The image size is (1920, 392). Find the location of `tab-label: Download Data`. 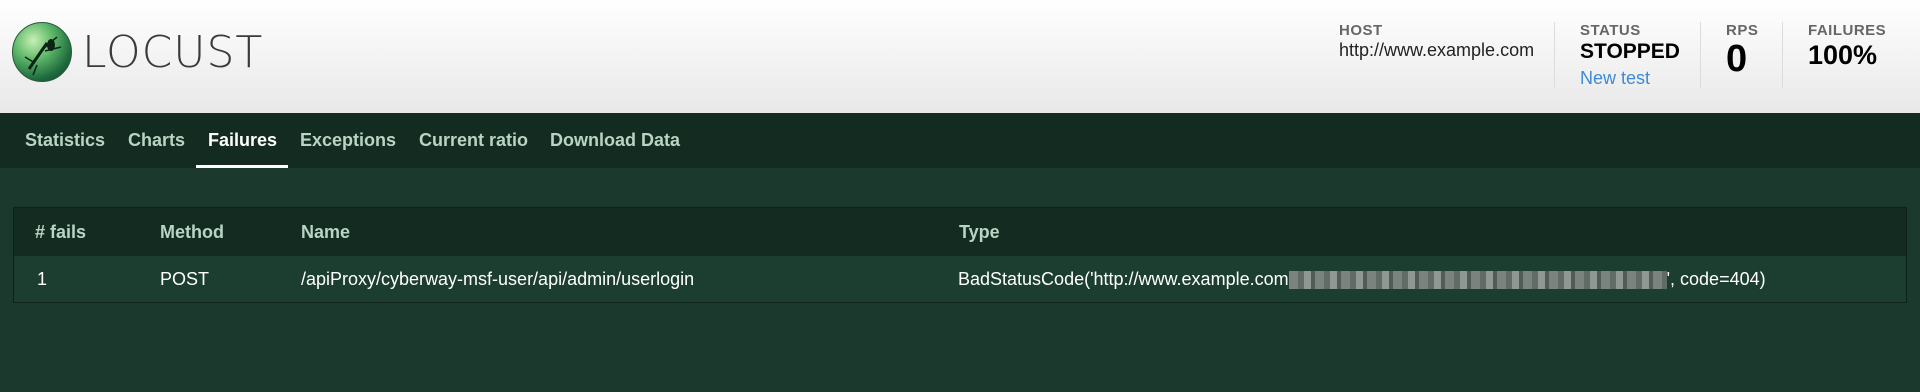

tab-label: Download Data is located at coordinates (615, 140).